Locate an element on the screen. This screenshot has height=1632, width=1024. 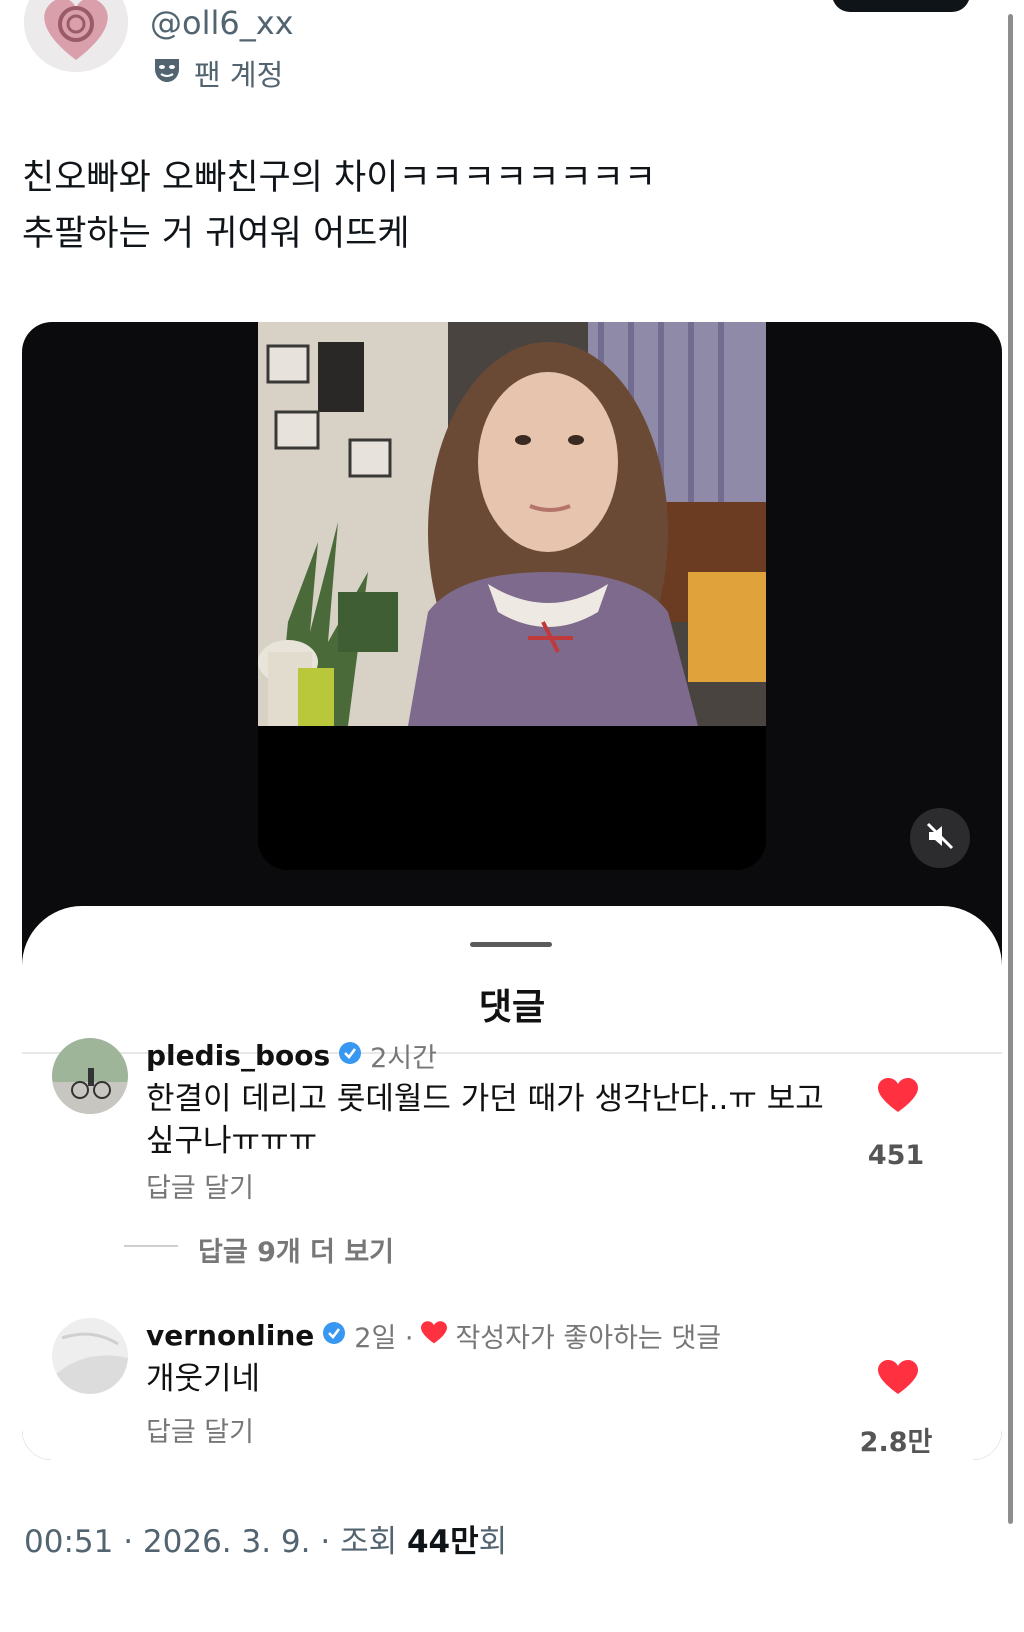
scrollbar is located at coordinates (1010, 769).